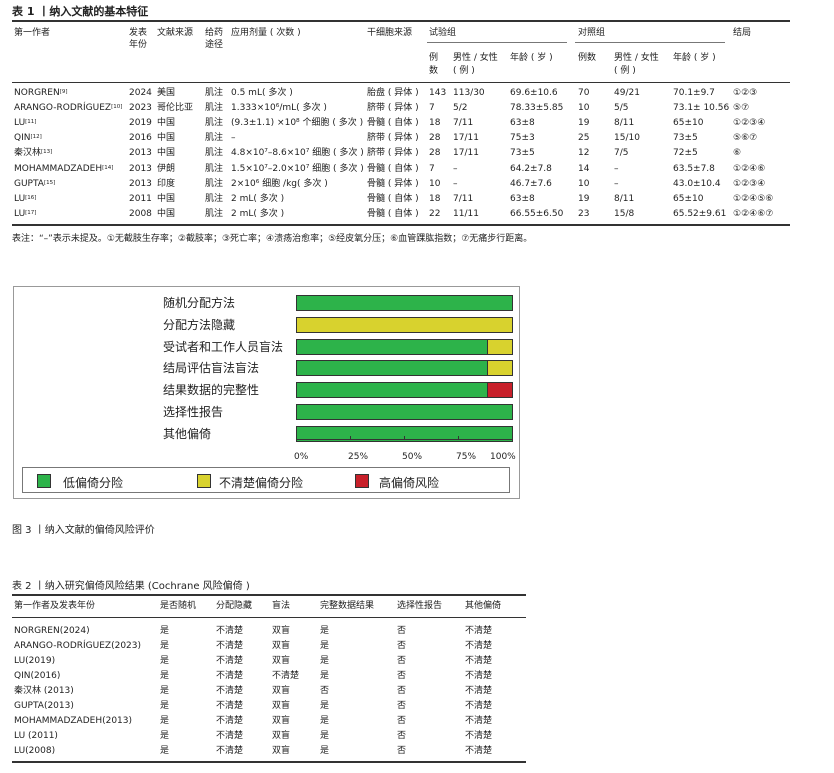 The width and height of the screenshot is (834, 773). I want to click on t1-cell-cage: 72±5, so click(685, 153).